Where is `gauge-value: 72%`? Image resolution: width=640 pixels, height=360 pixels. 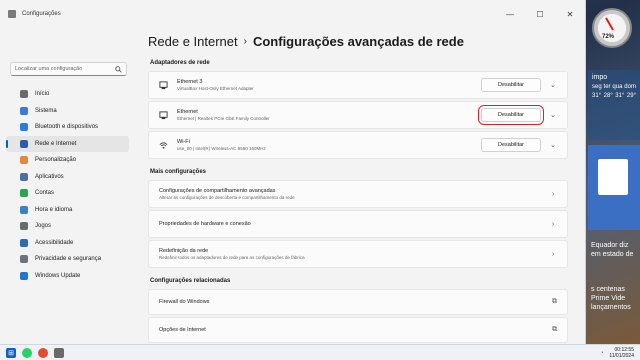
gauge-value: 72% is located at coordinates (608, 37).